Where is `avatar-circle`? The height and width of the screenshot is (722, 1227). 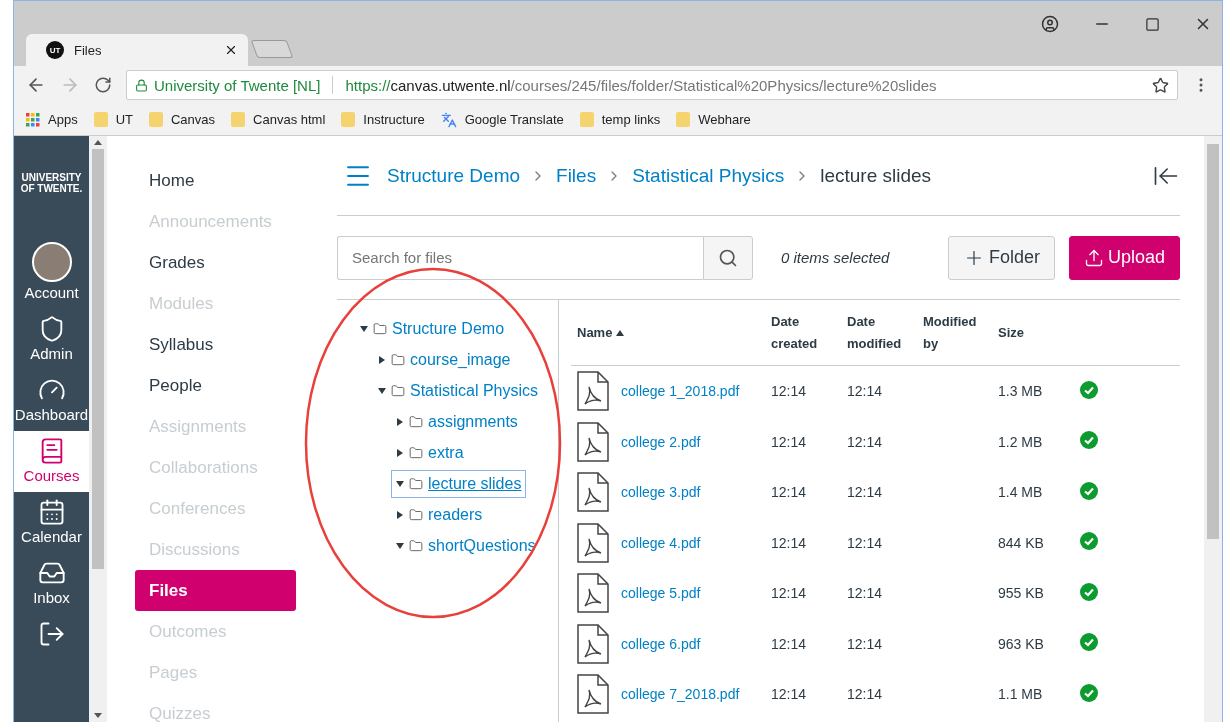
avatar-circle is located at coordinates (51, 262).